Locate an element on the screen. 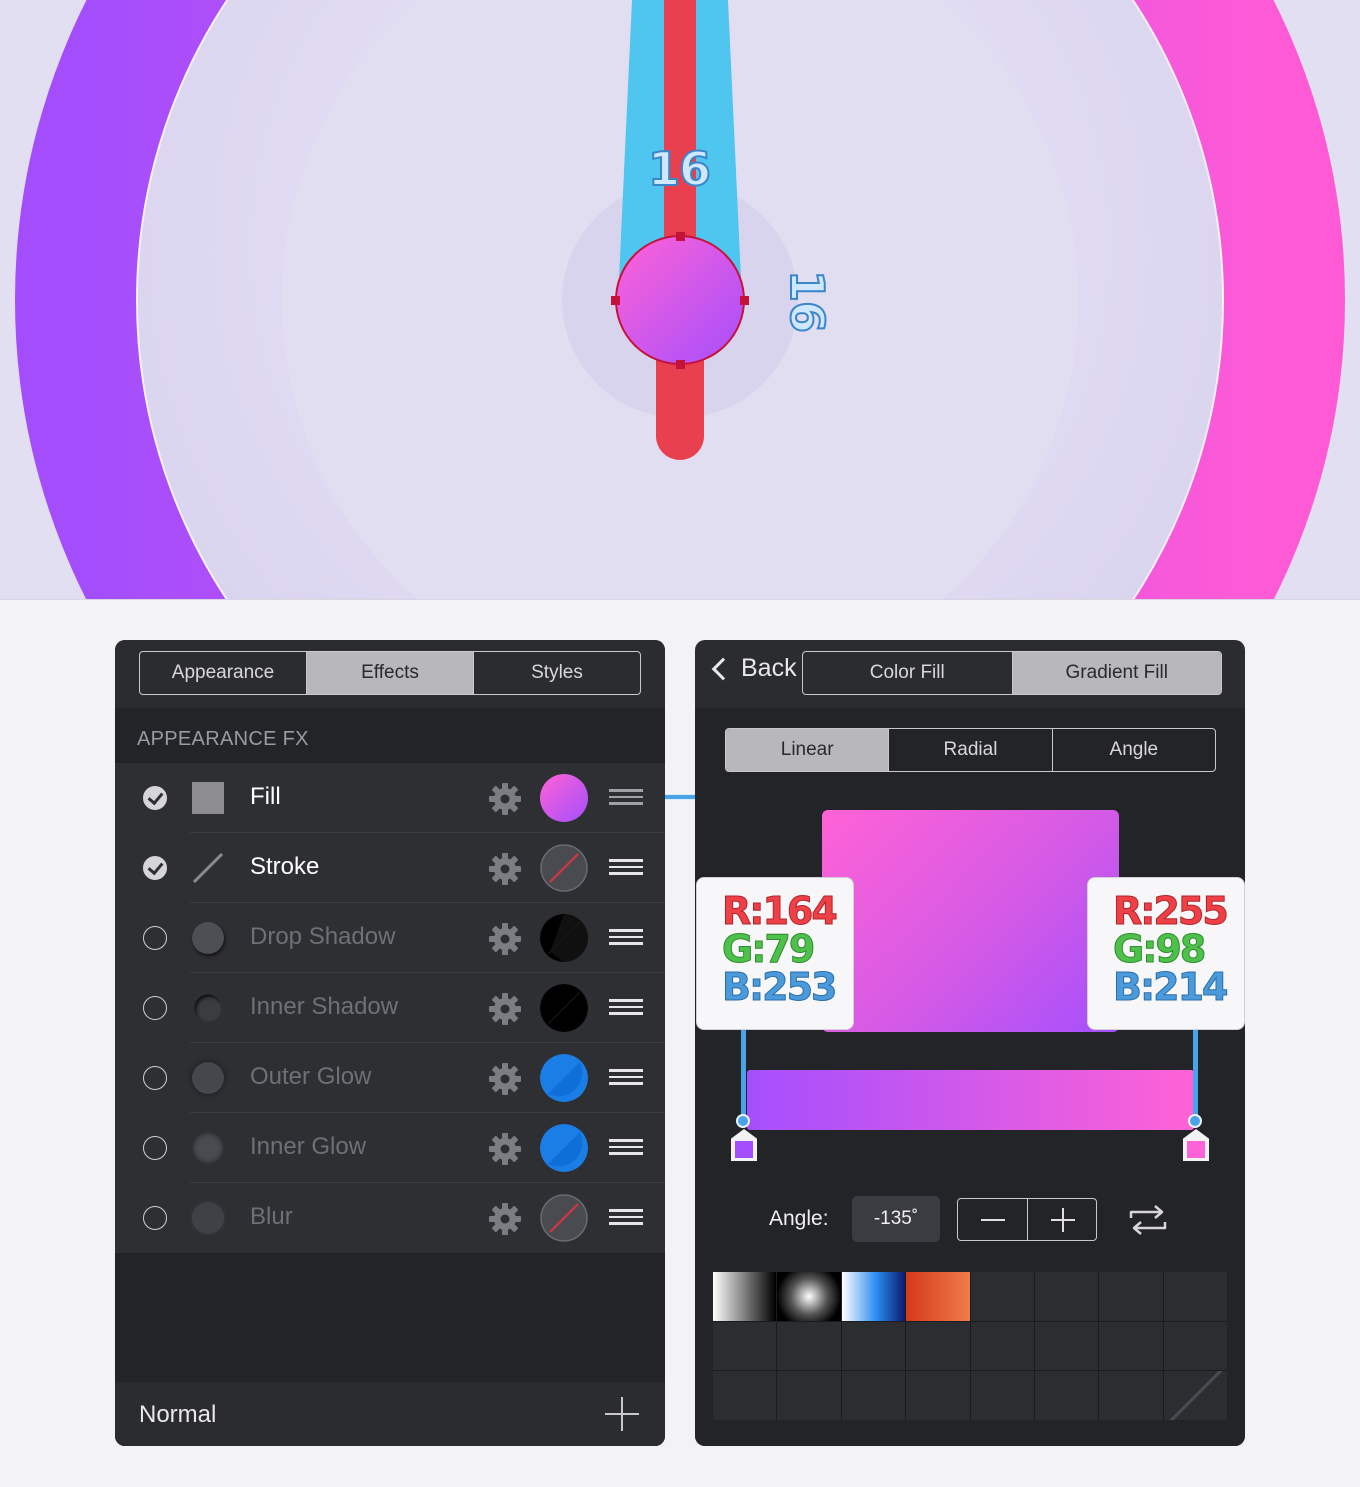 Image resolution: width=1360 pixels, height=1487 pixels. dimension-label-width: 16 is located at coordinates (679, 169).